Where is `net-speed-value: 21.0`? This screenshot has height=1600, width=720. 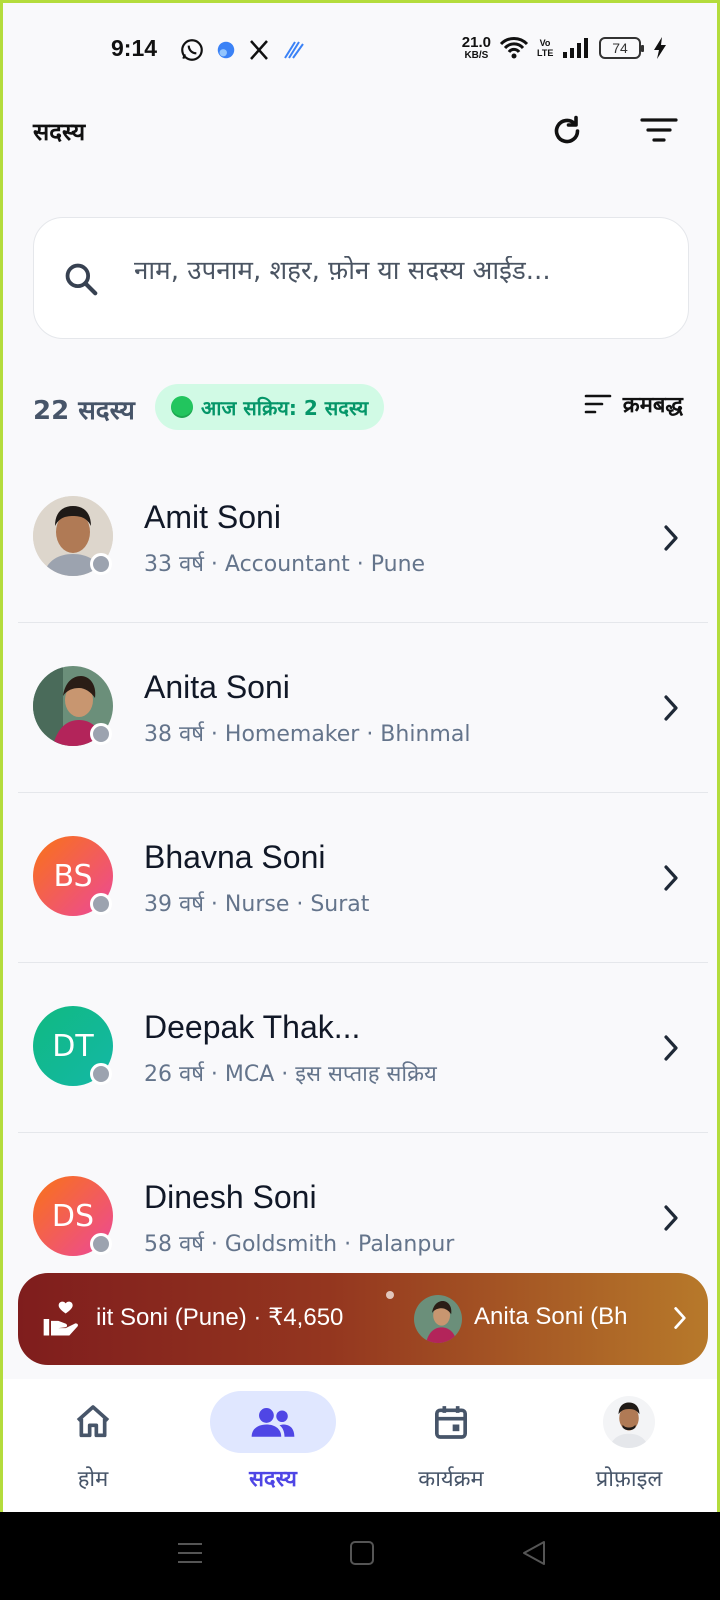 net-speed-value: 21.0 is located at coordinates (476, 42).